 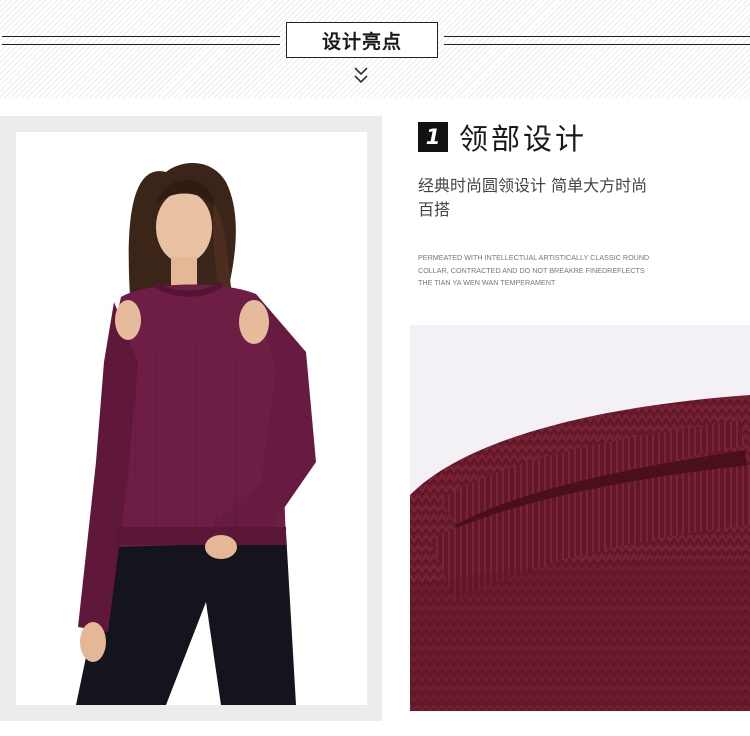 I want to click on section-heading: 1 领部设计, so click(x=502, y=137).